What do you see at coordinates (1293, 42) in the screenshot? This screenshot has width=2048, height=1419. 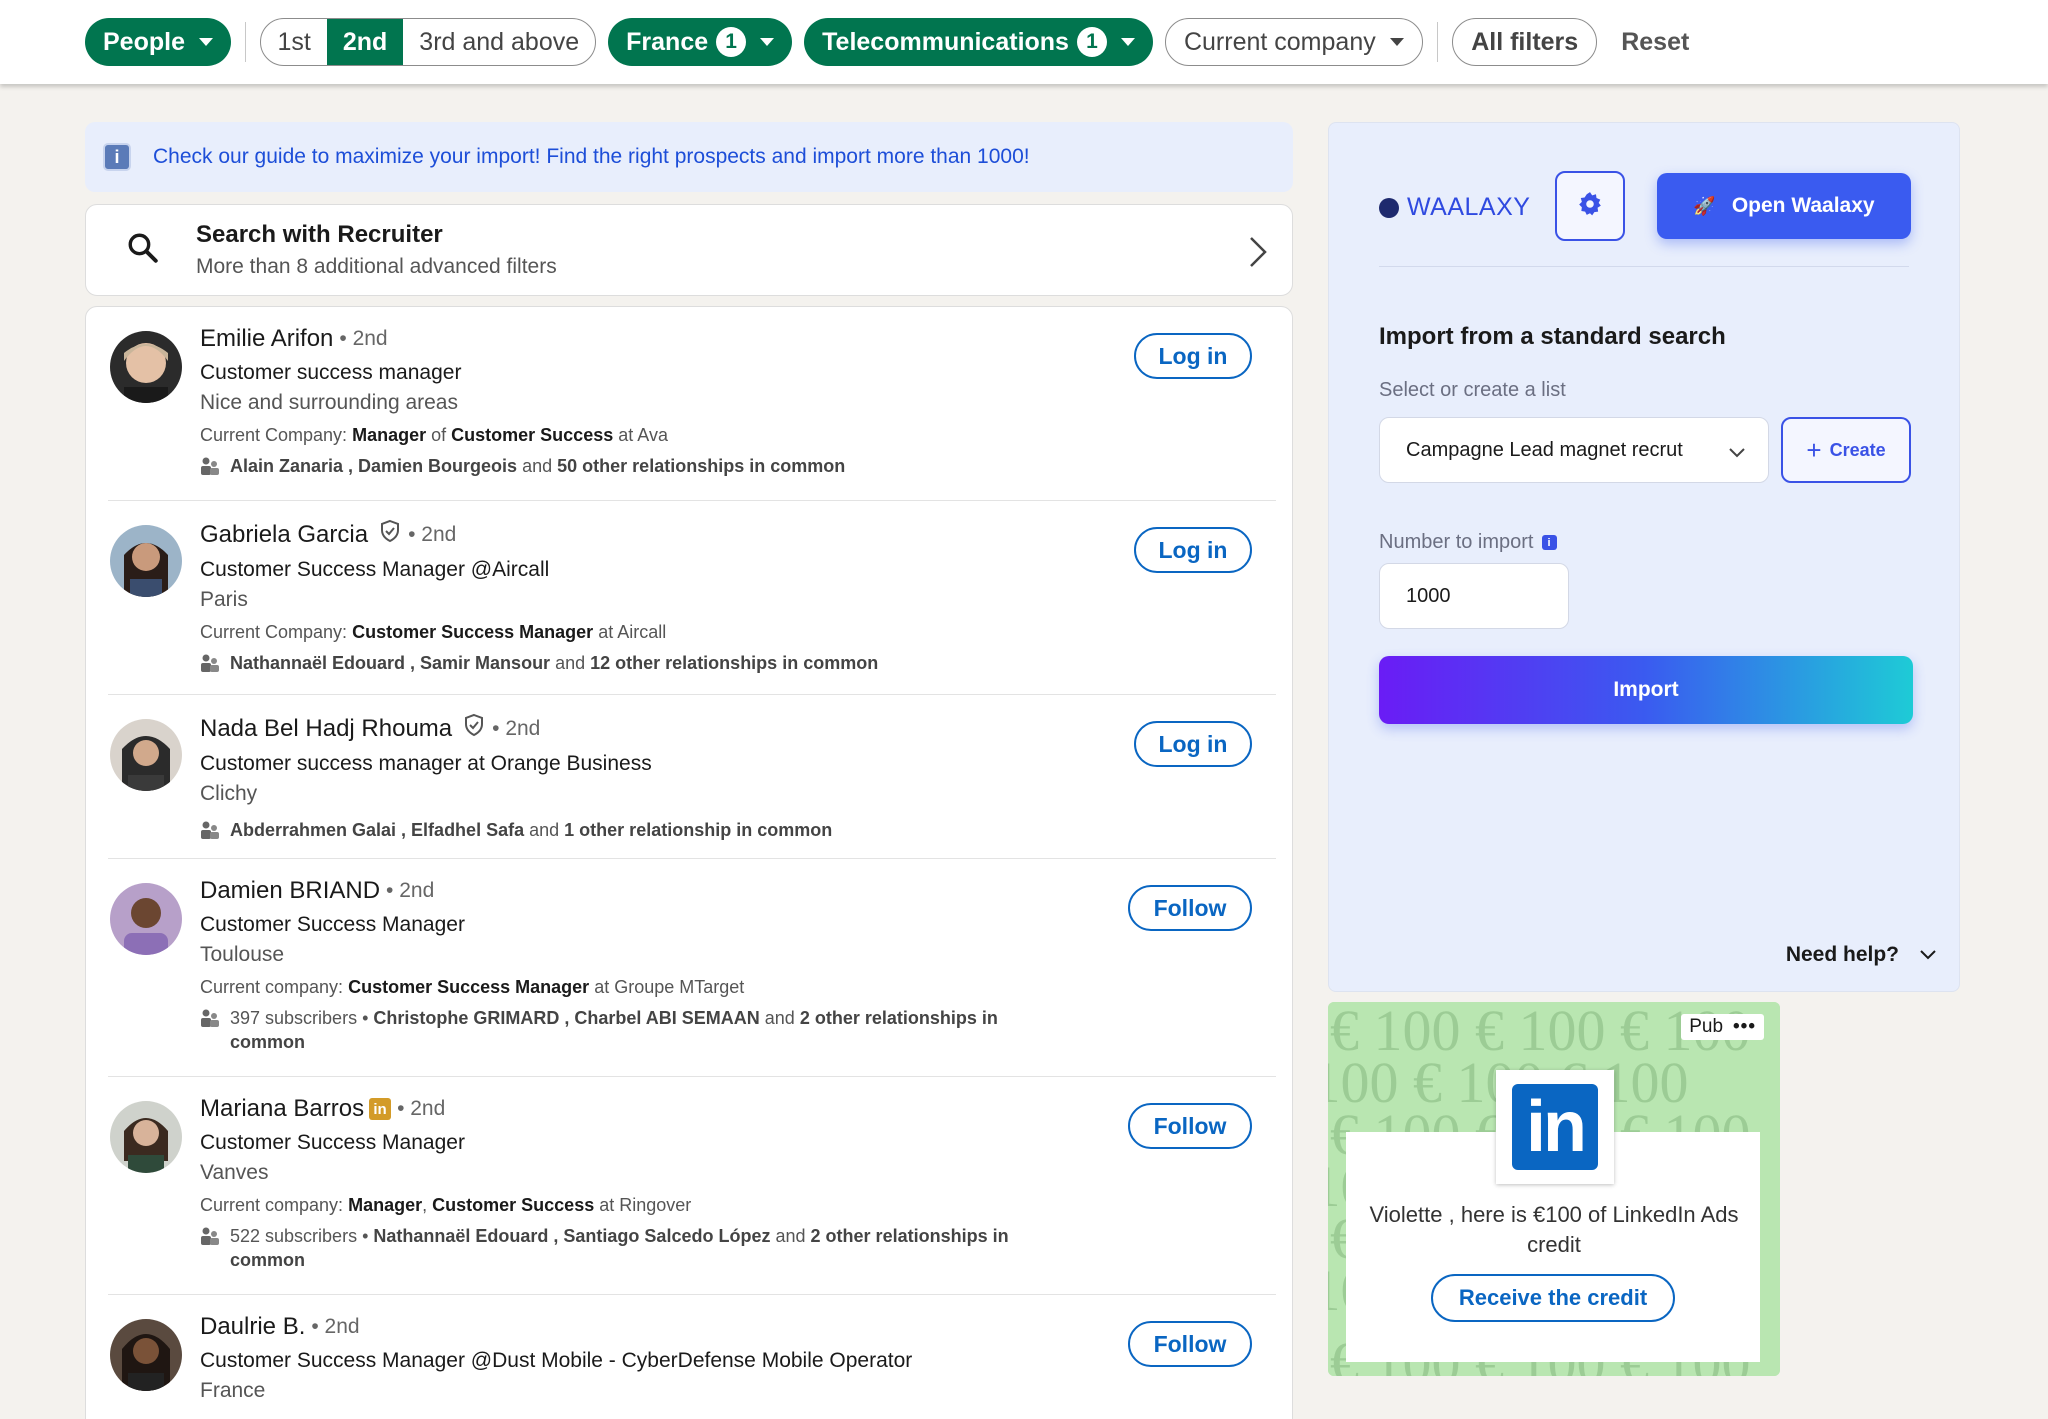 I see `current-company-filter: Current company` at bounding box center [1293, 42].